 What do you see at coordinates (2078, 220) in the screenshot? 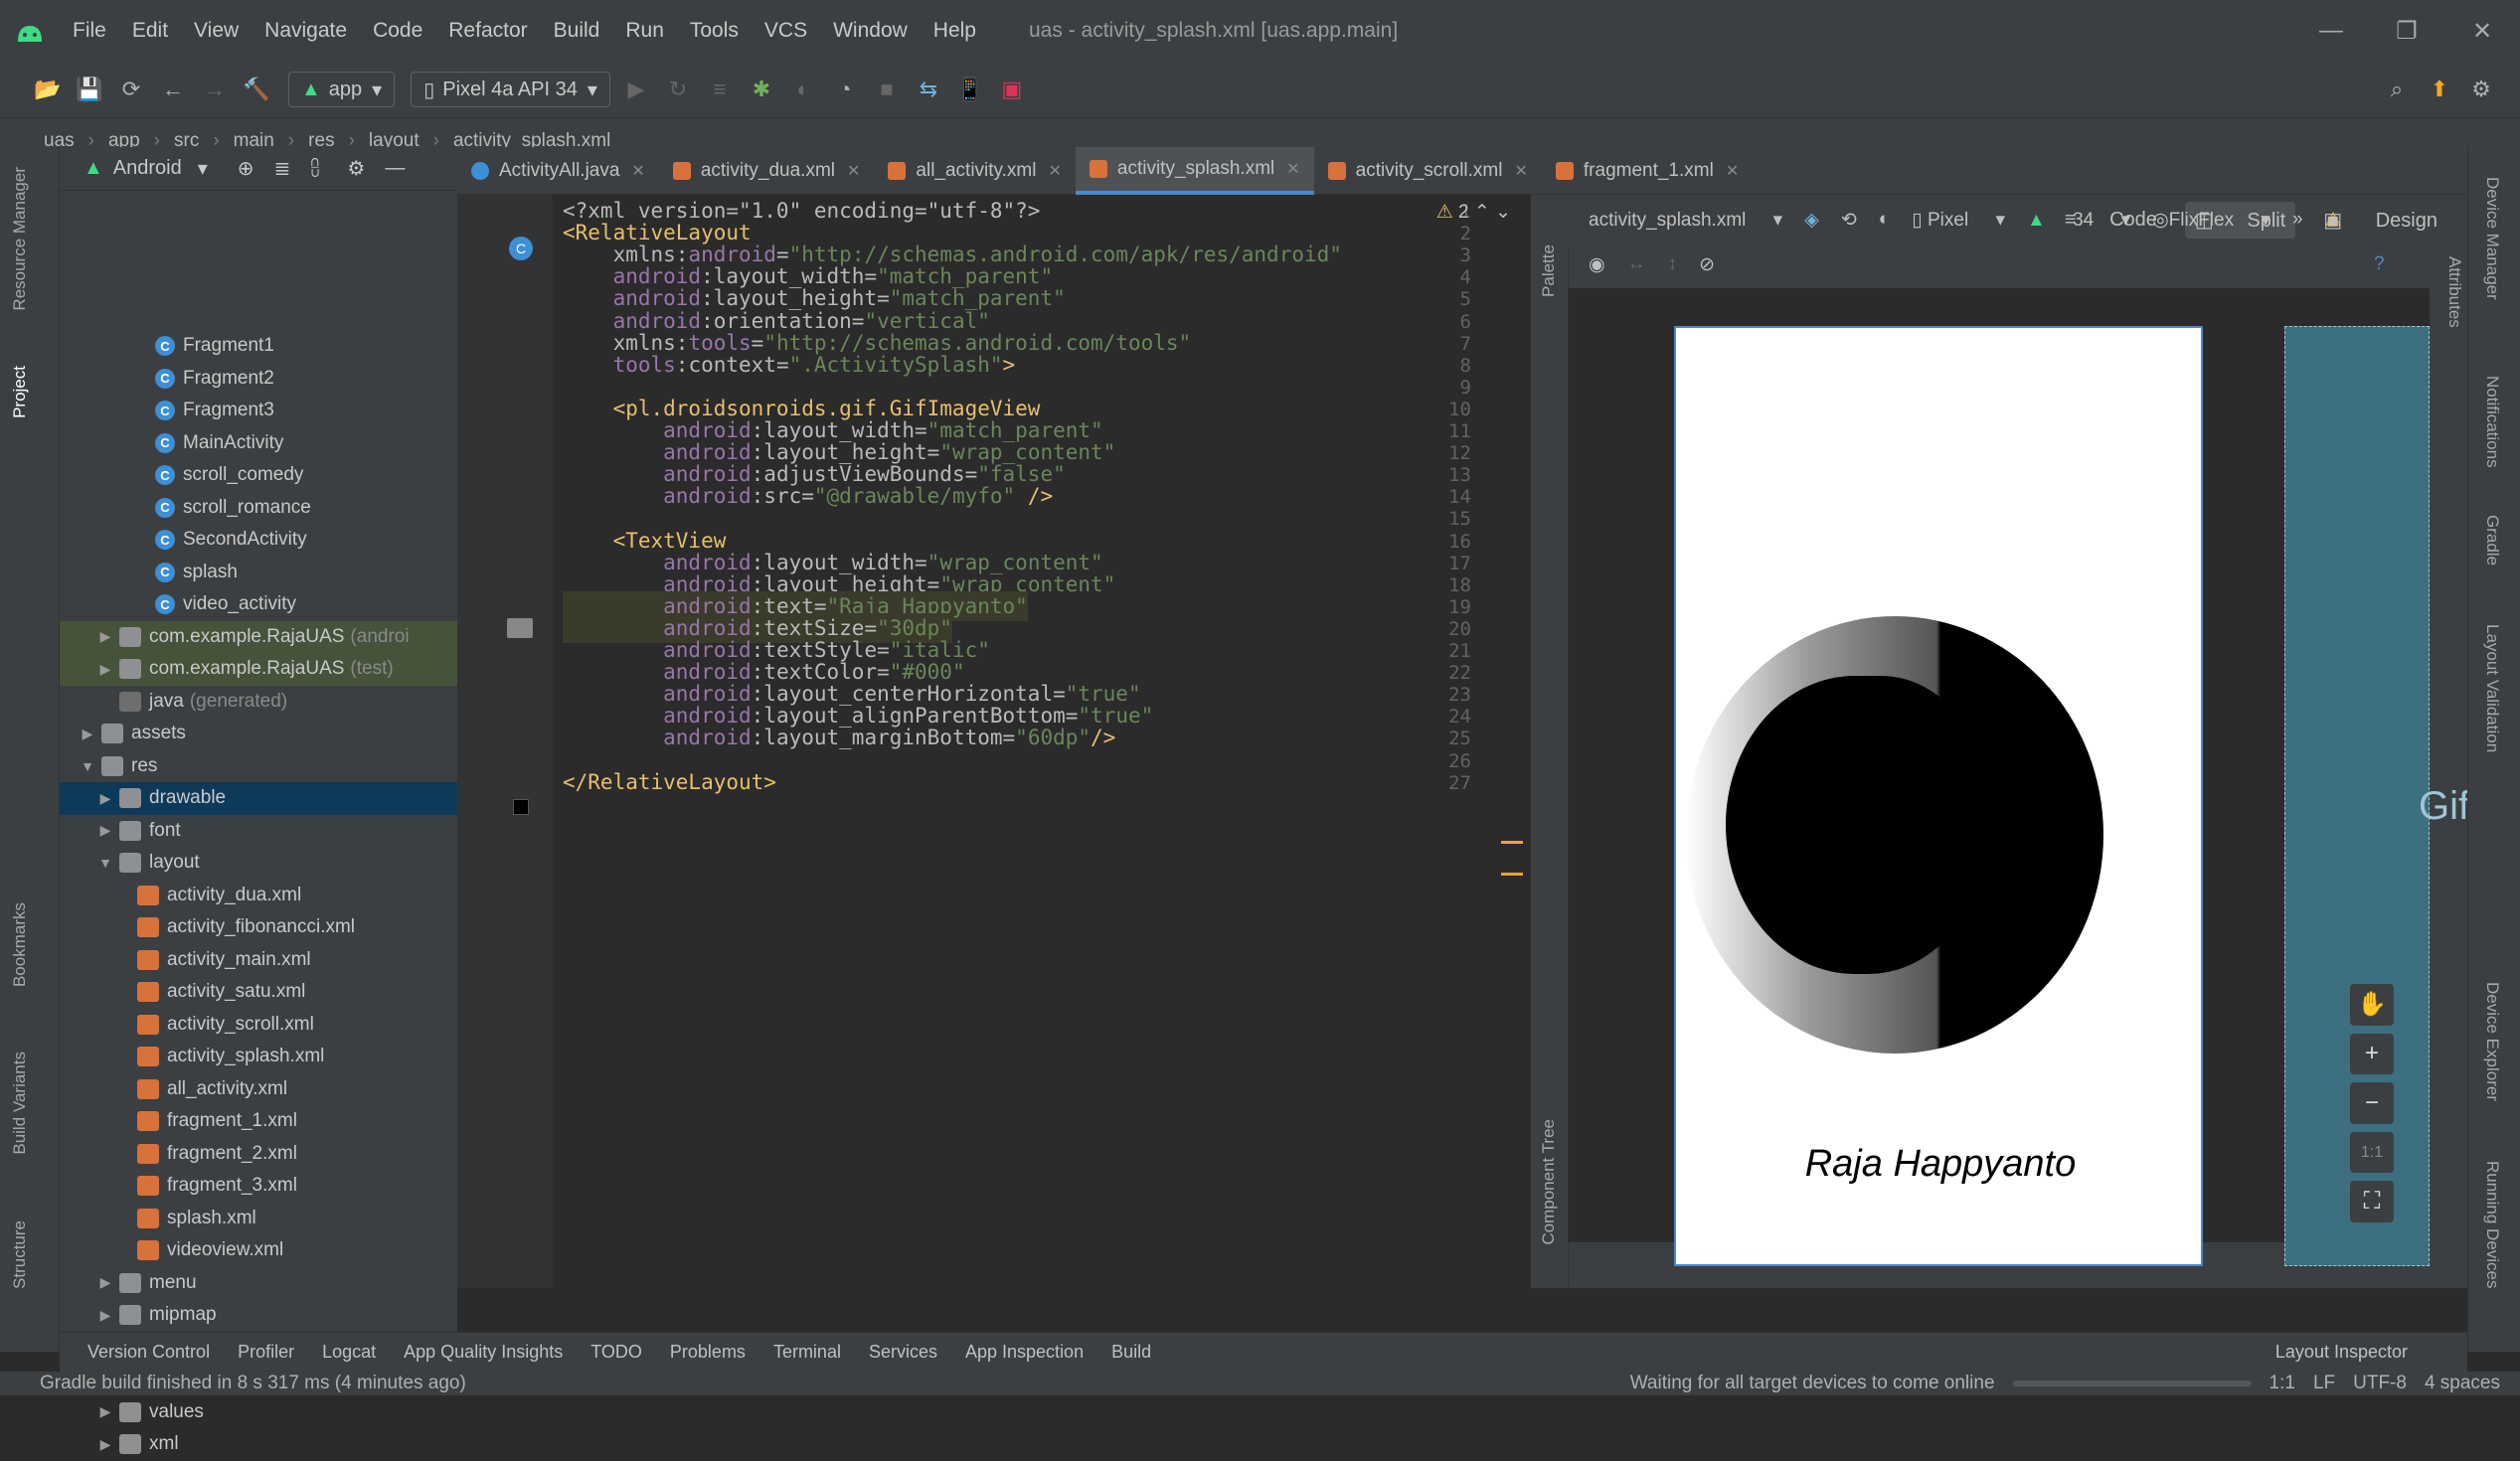
I see `api-level-select: ▲ 34 ▾` at bounding box center [2078, 220].